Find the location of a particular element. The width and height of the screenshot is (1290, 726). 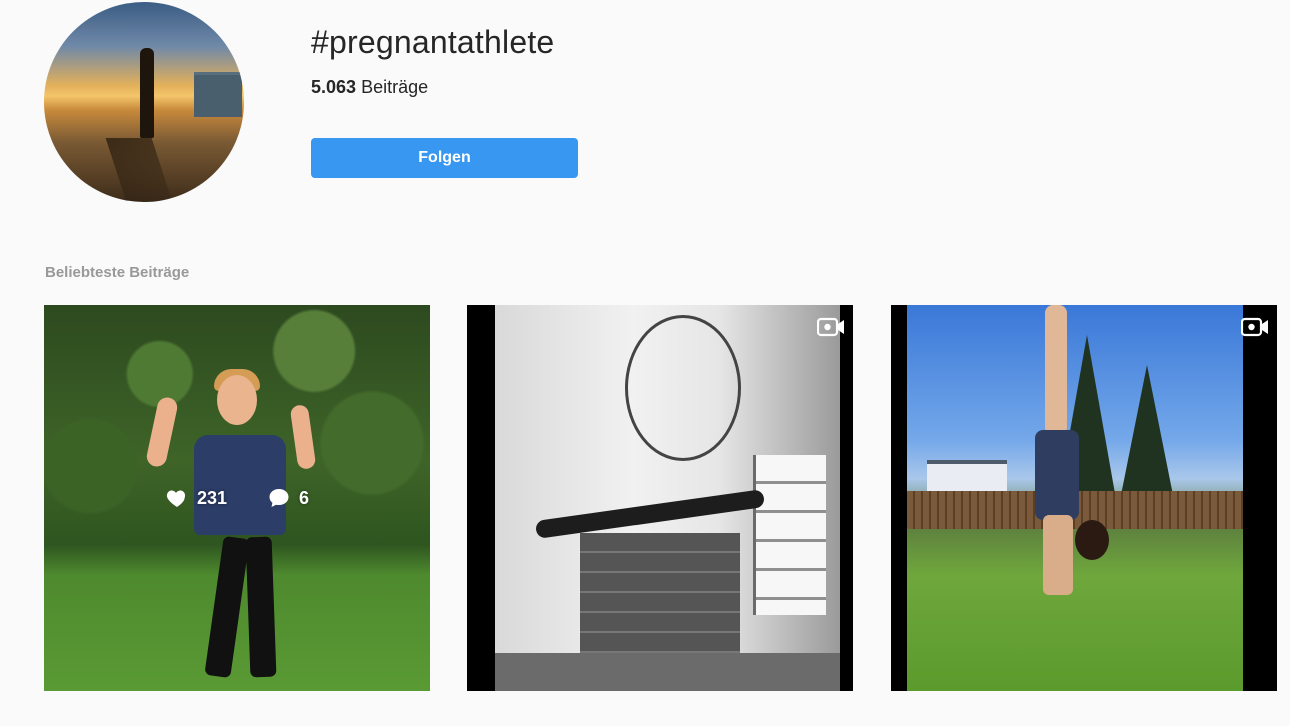

avatar-person is located at coordinates (147, 93).